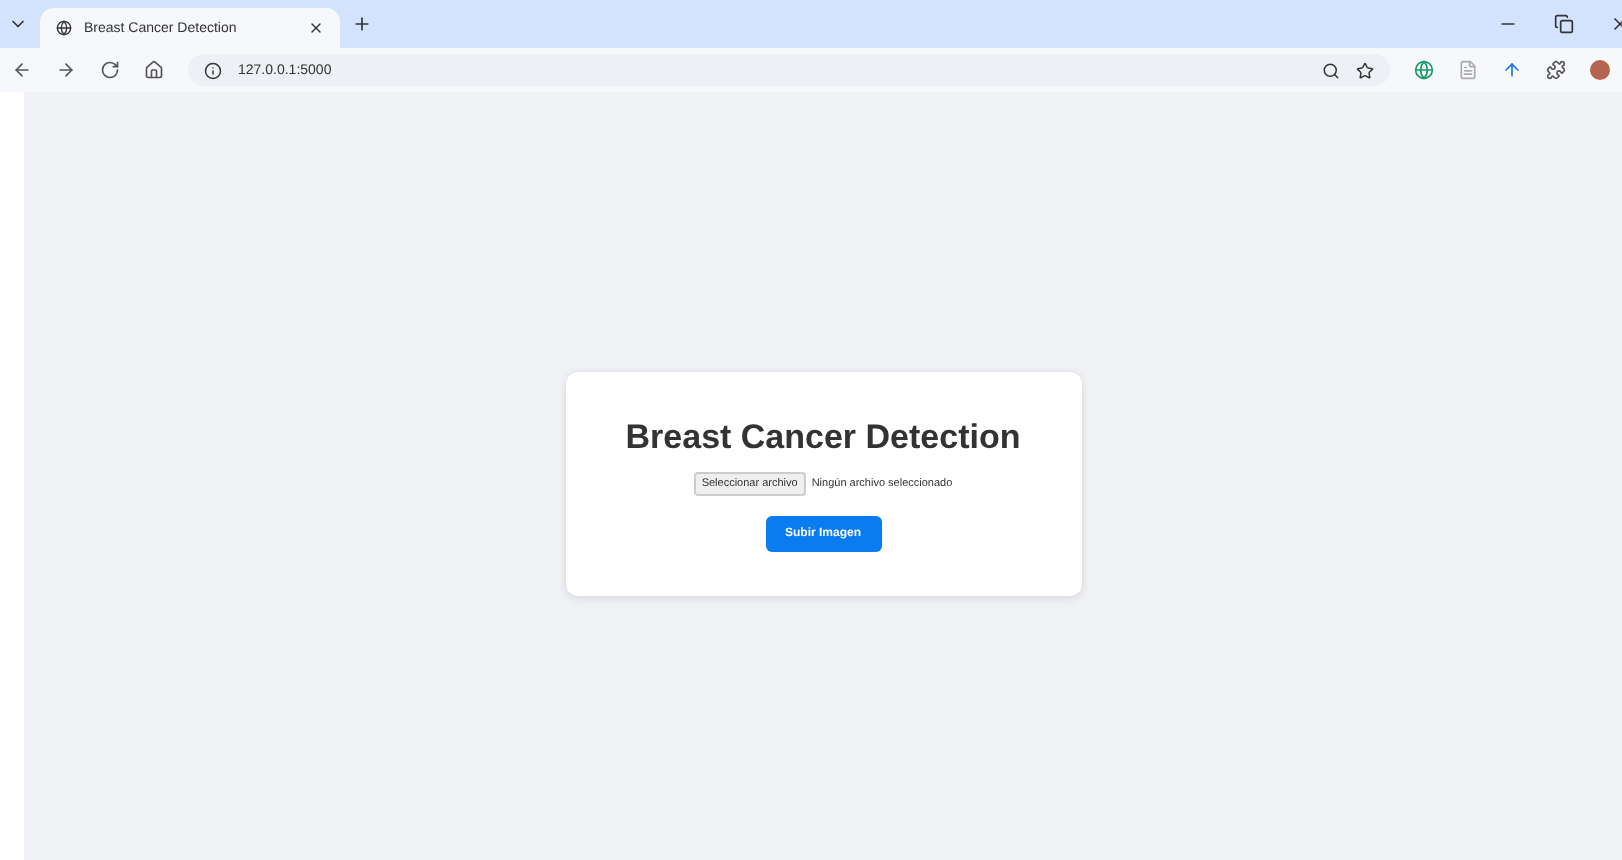 The width and height of the screenshot is (1622, 860). I want to click on restore-icon, so click(1564, 24).